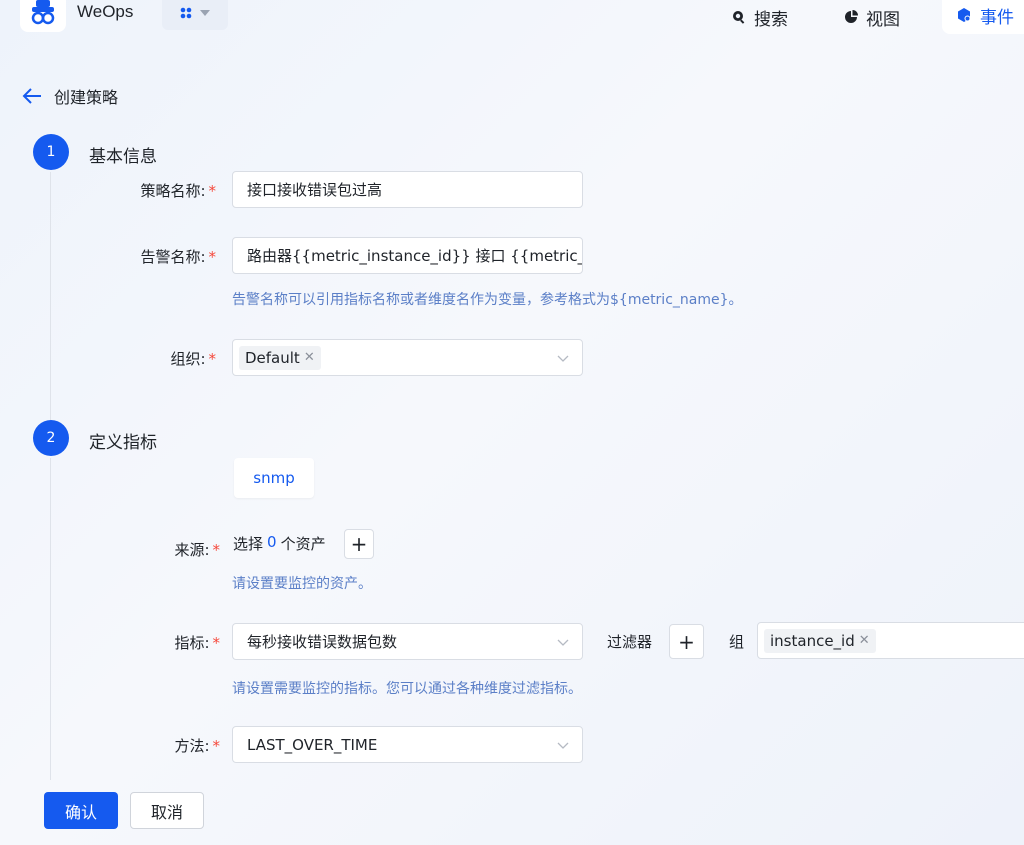 The height and width of the screenshot is (845, 1024). What do you see at coordinates (303, 544) in the screenshot?
I see `source-suffix: 个资产` at bounding box center [303, 544].